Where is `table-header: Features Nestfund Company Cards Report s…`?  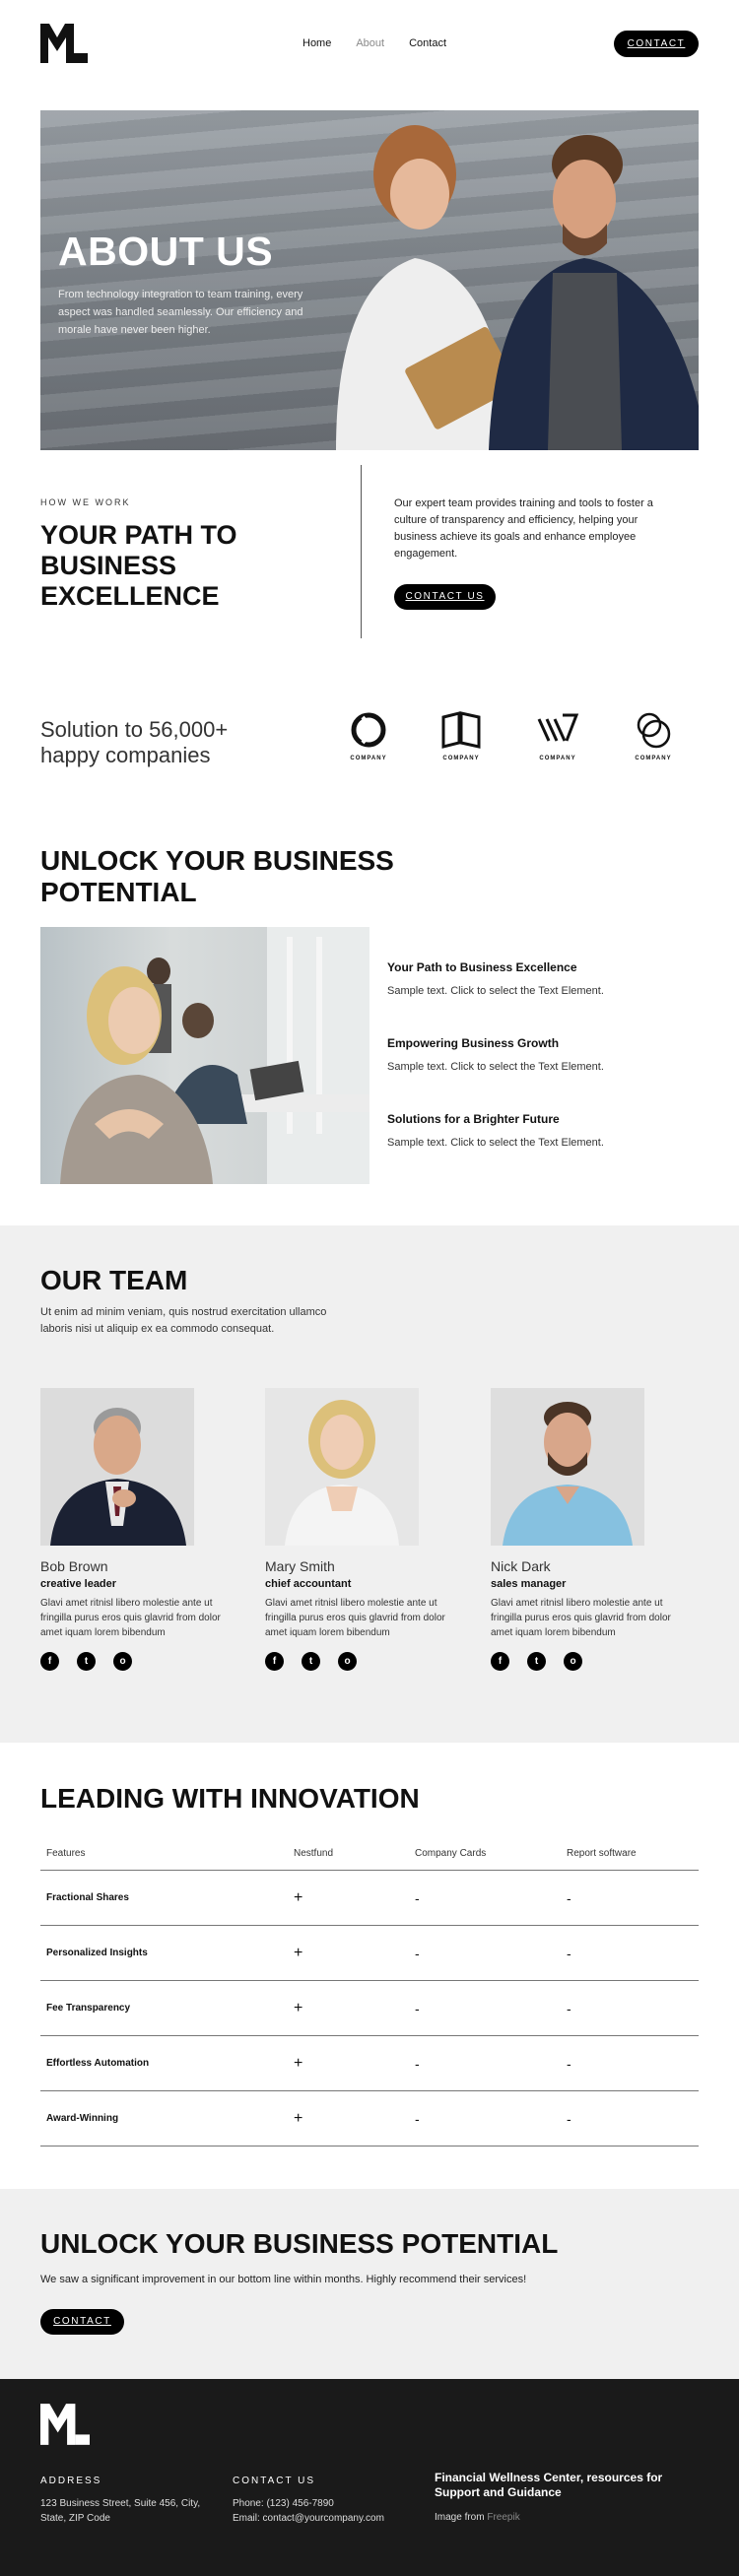
table-header: Features Nestfund Company Cards Report s… is located at coordinates (370, 1854).